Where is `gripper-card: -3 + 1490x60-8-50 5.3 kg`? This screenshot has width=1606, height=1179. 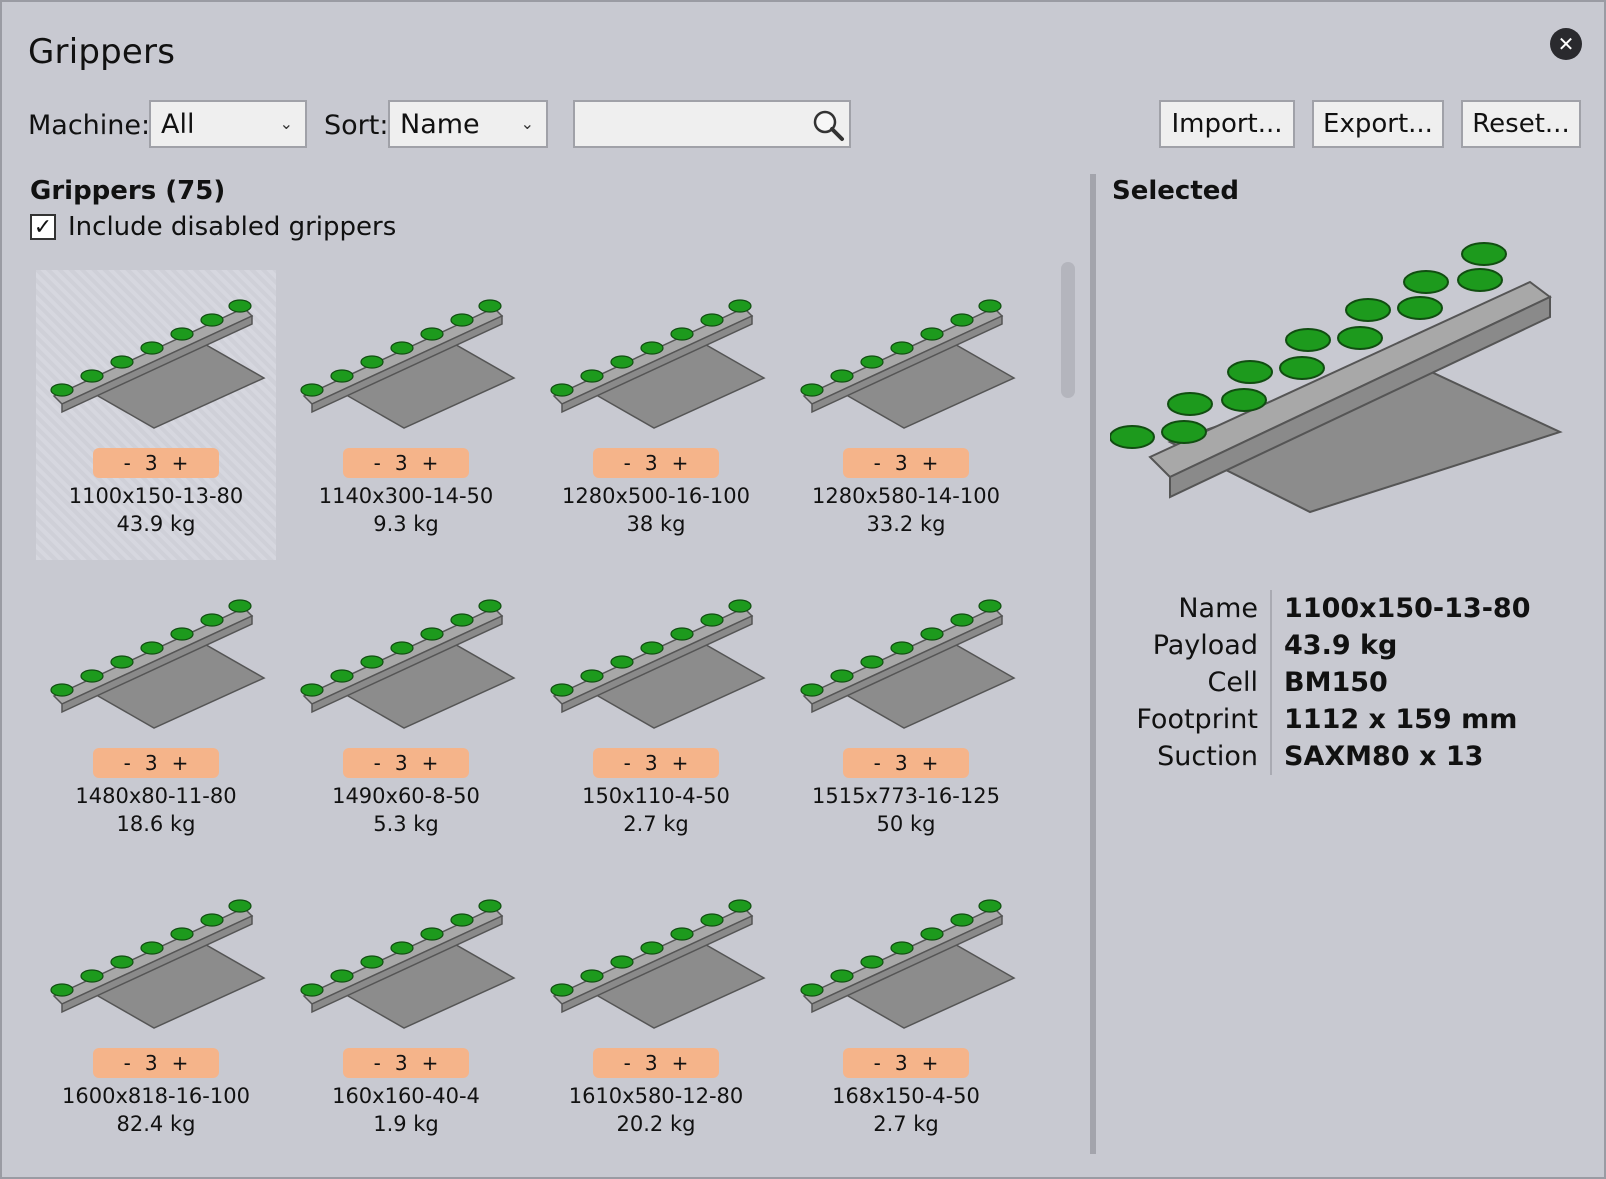
gripper-card: -3 + 1490x60-8-50 5.3 kg is located at coordinates (406, 715).